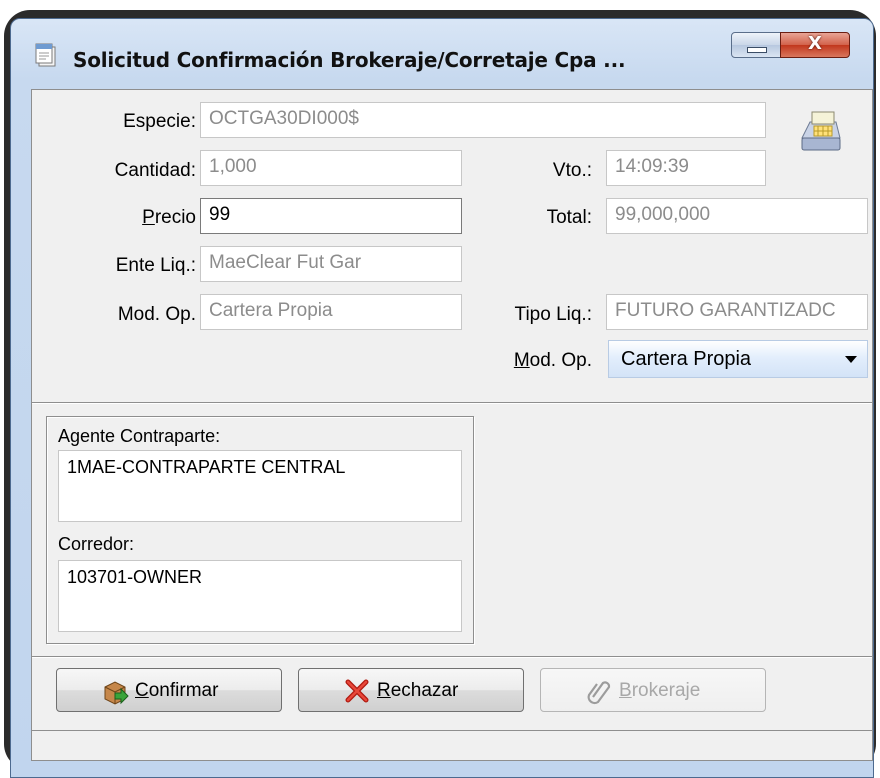  Describe the element at coordinates (686, 168) in the screenshot. I see `vto-field: 14:09:39` at that location.